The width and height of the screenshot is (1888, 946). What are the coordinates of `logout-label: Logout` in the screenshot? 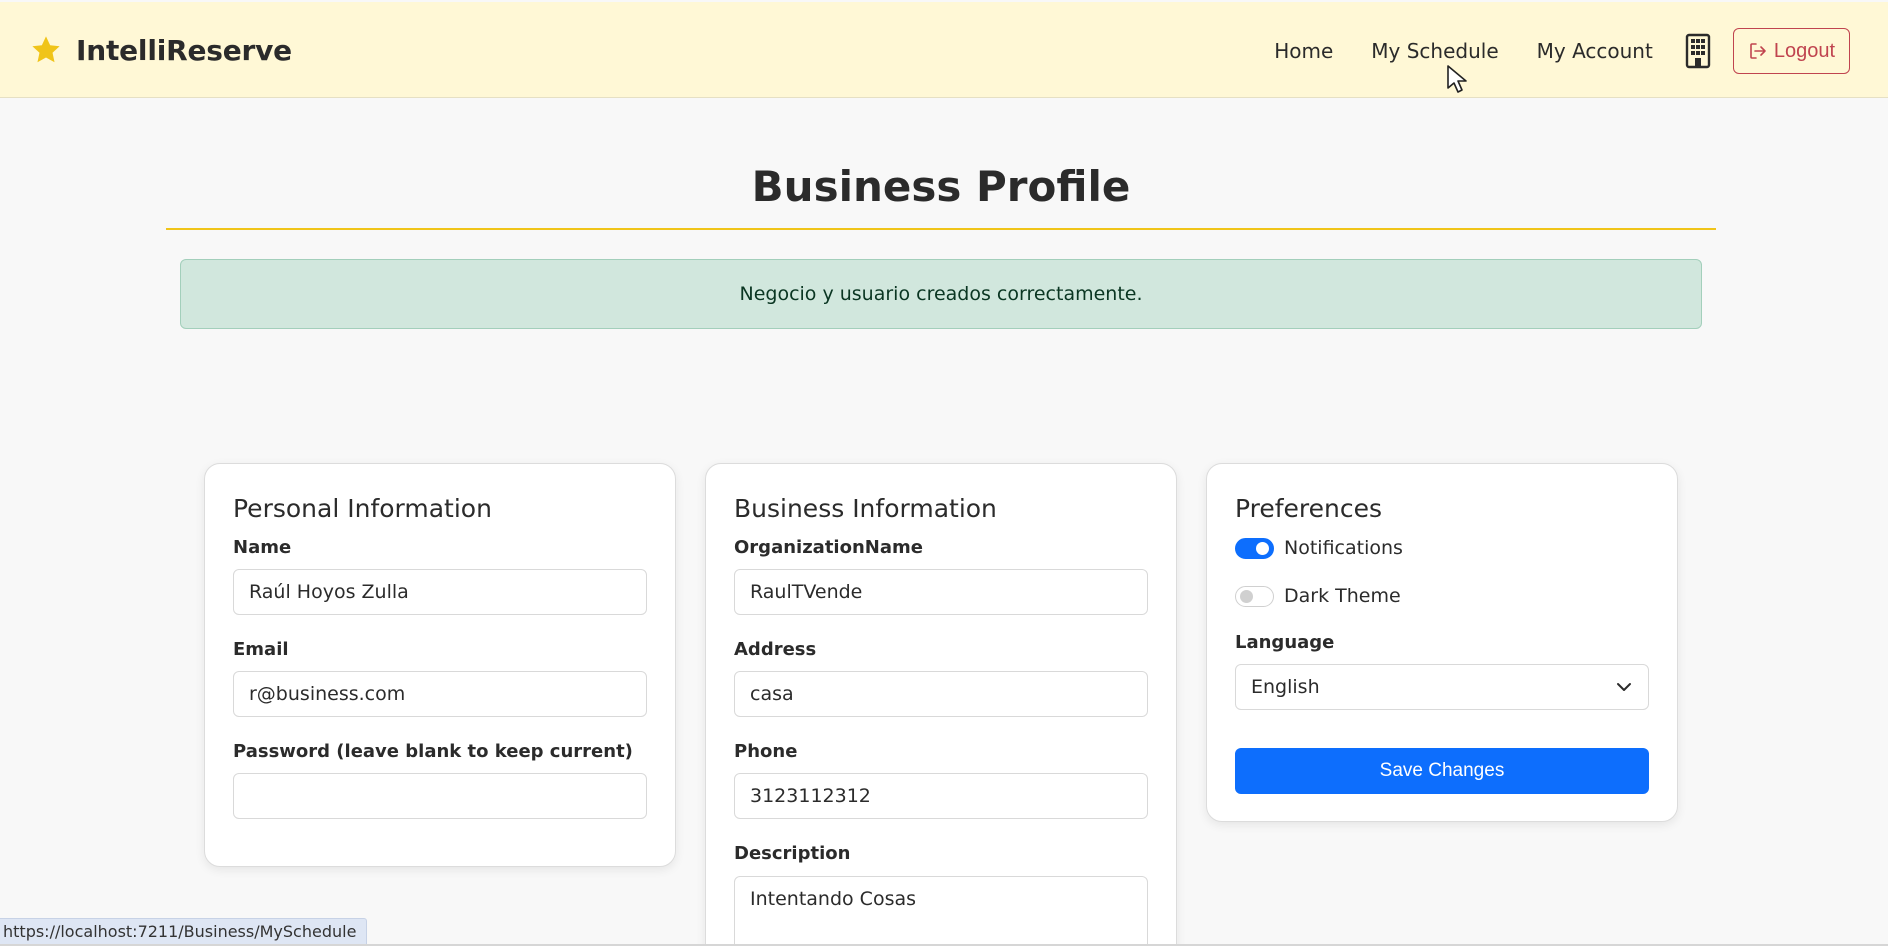 It's located at (1804, 50).